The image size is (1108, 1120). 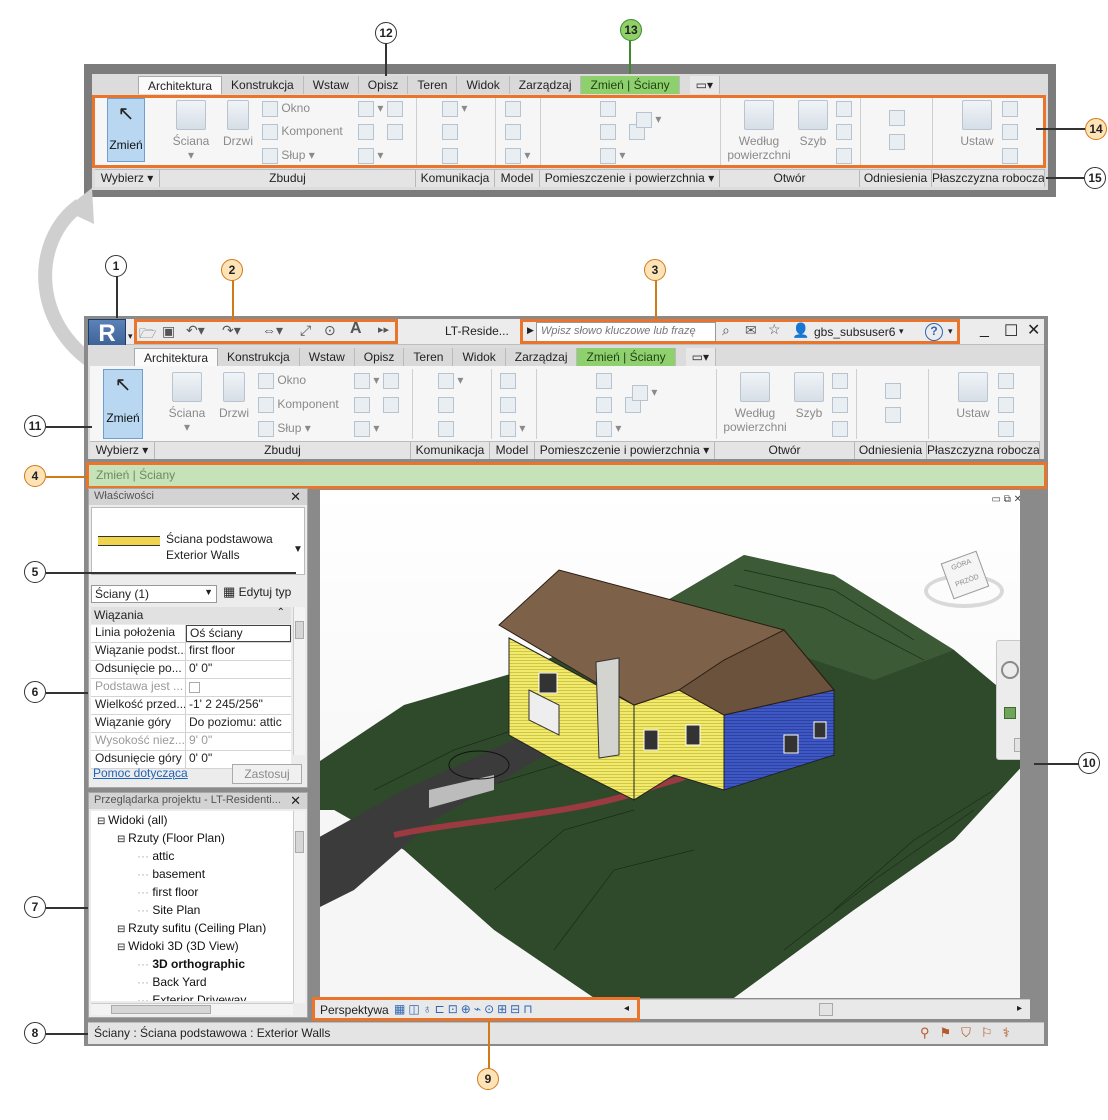 What do you see at coordinates (123, 404) in the screenshot?
I see `modify-button: ↖ Zmień` at bounding box center [123, 404].